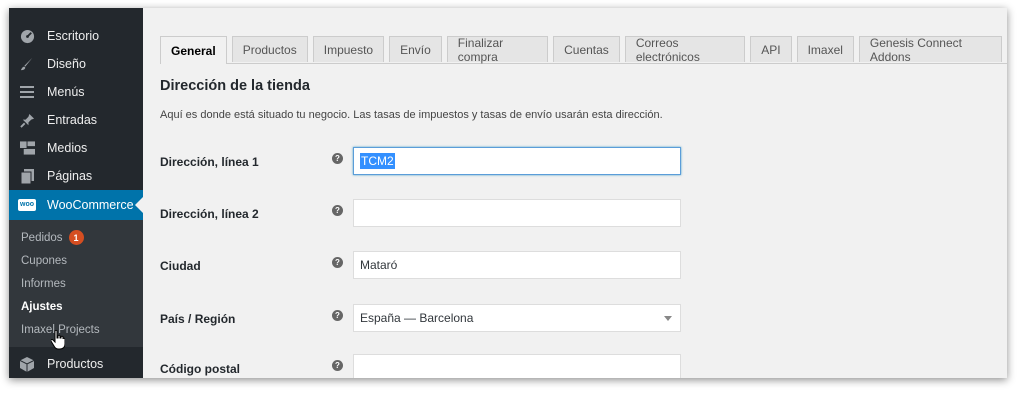 This screenshot has width=1024, height=395. I want to click on orders-count-badge: 1, so click(76, 237).